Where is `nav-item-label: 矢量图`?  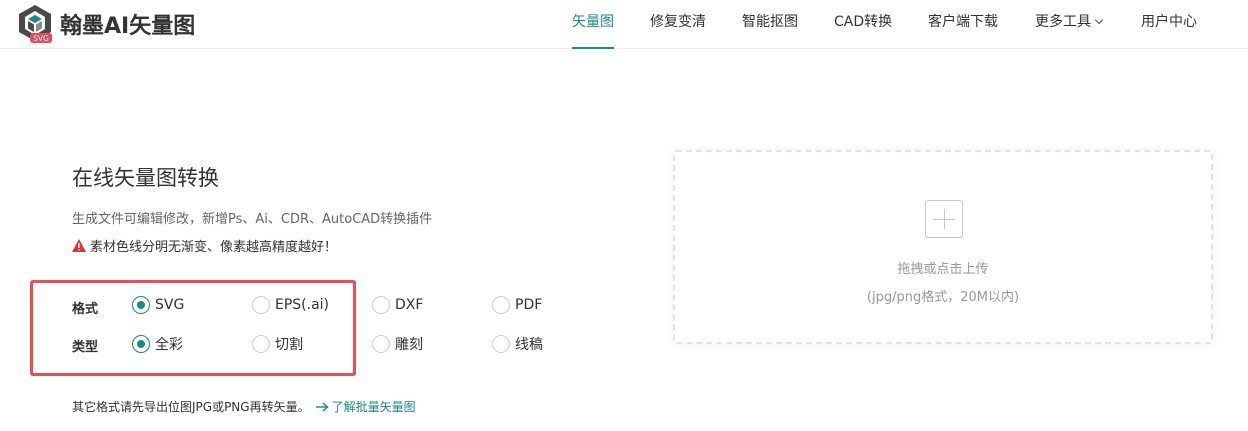 nav-item-label: 矢量图 is located at coordinates (593, 22).